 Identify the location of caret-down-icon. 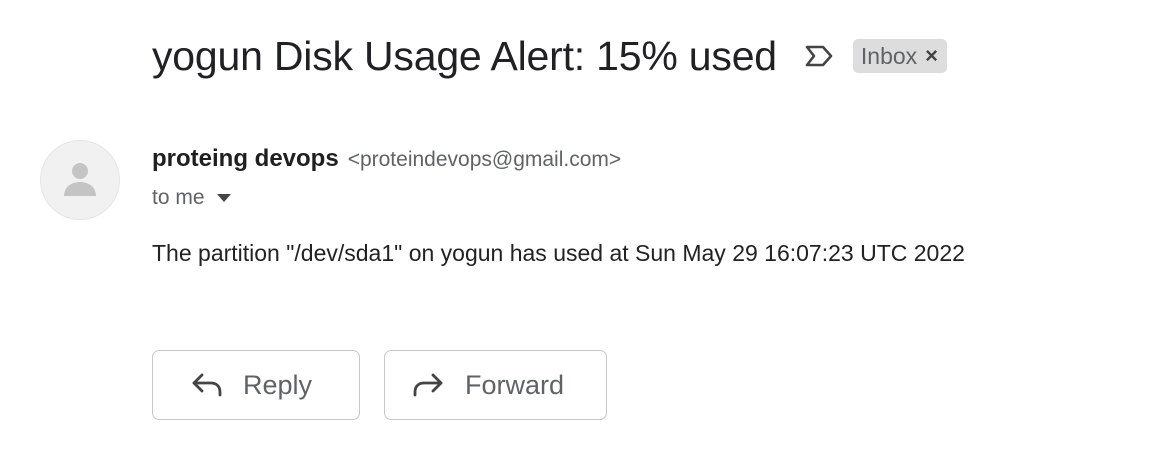
(223, 198).